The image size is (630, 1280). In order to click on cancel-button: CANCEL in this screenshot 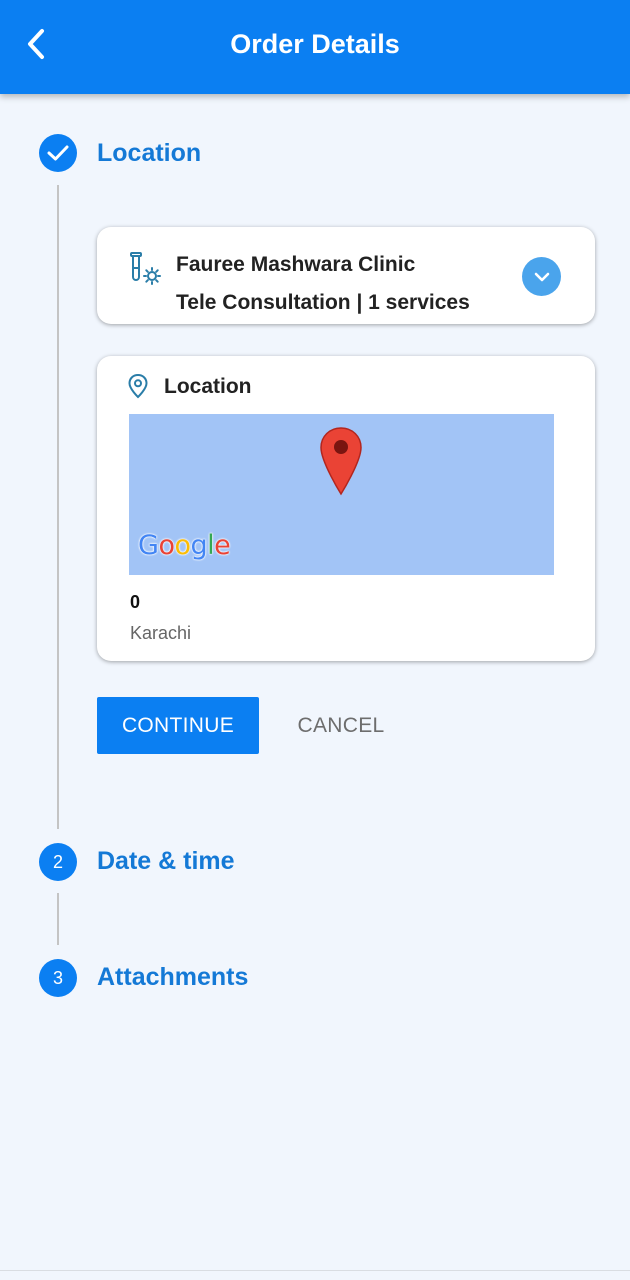, I will do `click(341, 725)`.